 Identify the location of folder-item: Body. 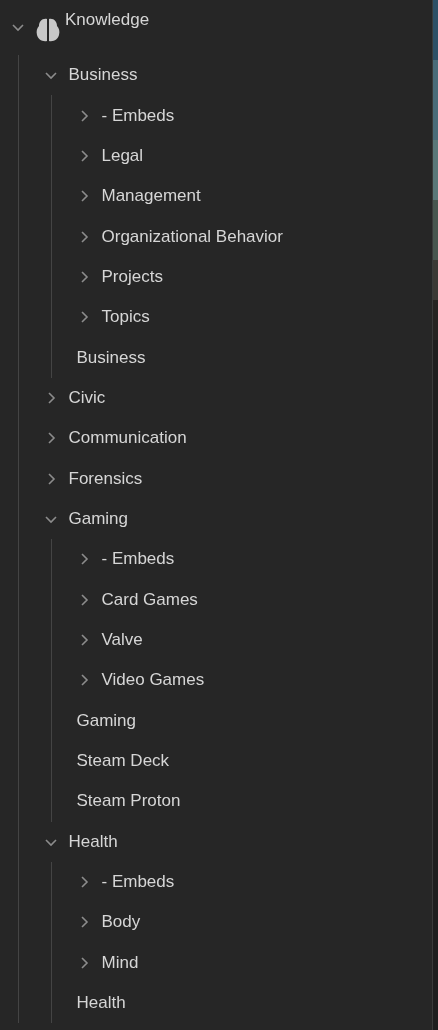
(121, 922).